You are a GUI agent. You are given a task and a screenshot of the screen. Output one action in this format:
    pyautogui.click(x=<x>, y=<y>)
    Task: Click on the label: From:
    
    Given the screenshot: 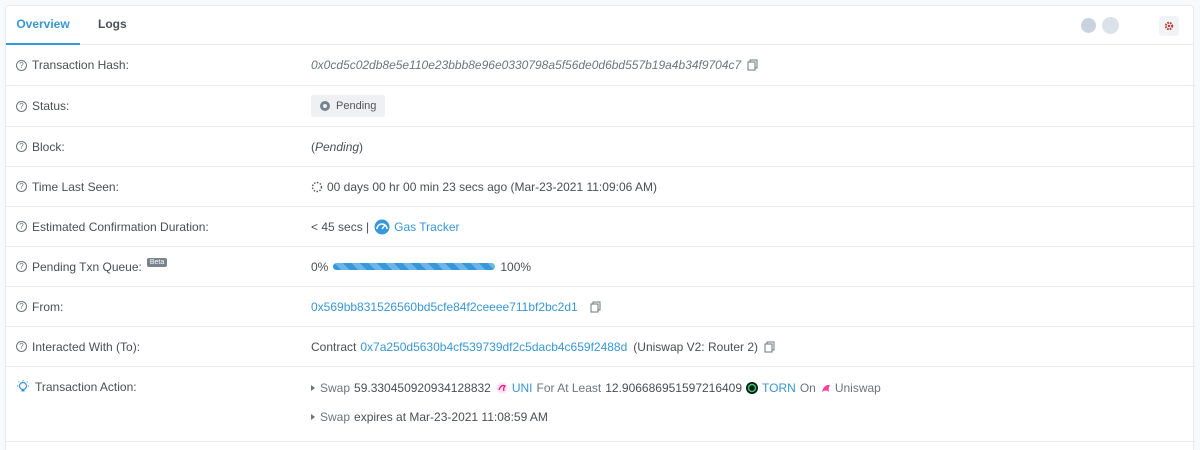 What is the action you would take?
    pyautogui.click(x=48, y=306)
    